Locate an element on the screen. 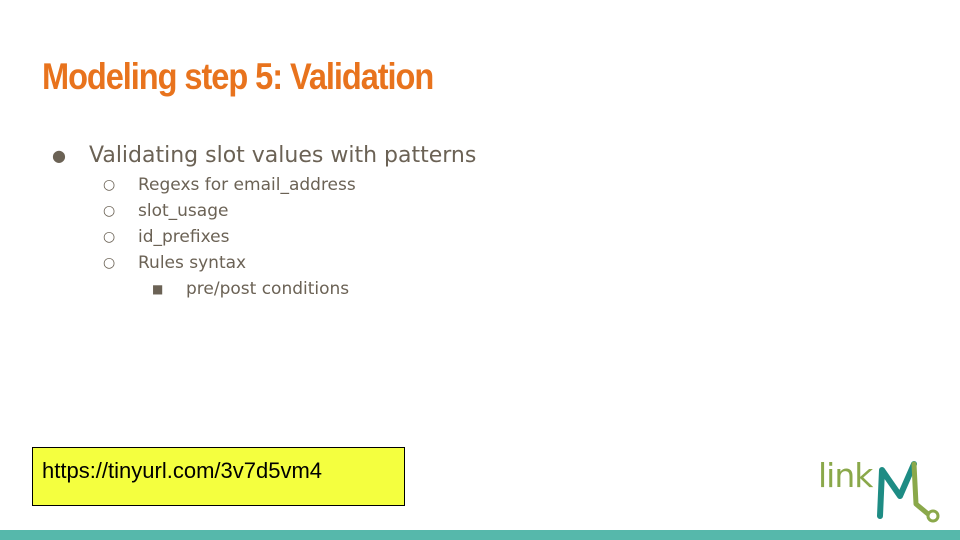 This screenshot has height=540, width=960. sub-bullet-text: id_prefixes is located at coordinates (184, 237).